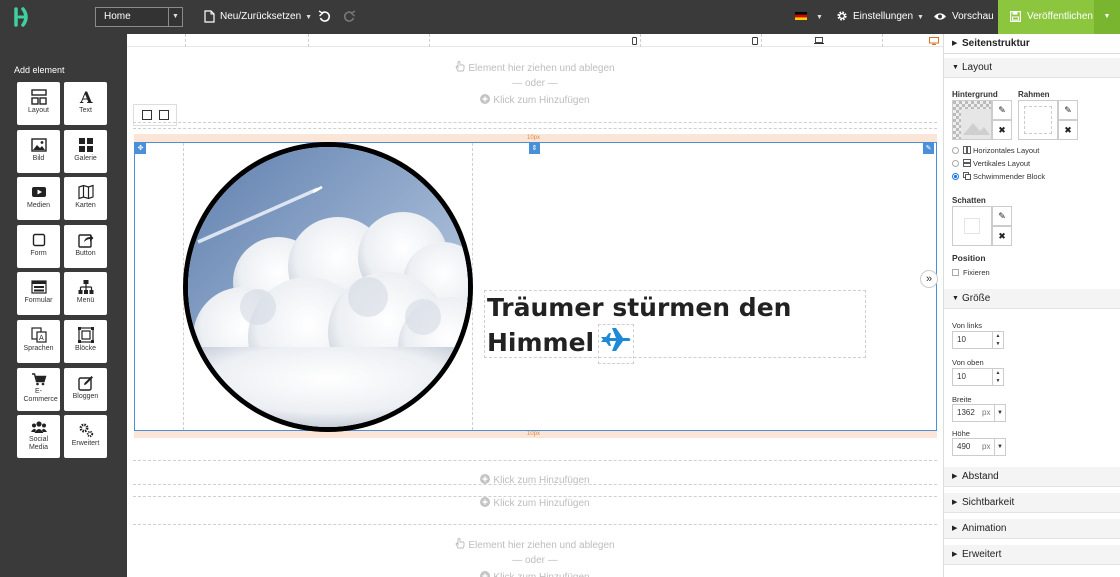 Image resolution: width=1120 pixels, height=577 pixels. What do you see at coordinates (85, 151) in the screenshot?
I see `sidebar-item-gallery: Galerie` at bounding box center [85, 151].